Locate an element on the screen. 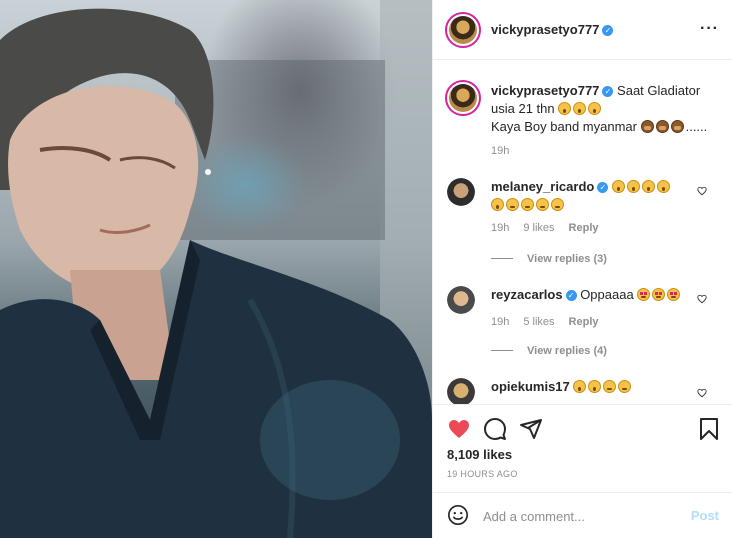 This screenshot has width=732, height=538. comment-username: melaney_ricardo is located at coordinates (542, 186).